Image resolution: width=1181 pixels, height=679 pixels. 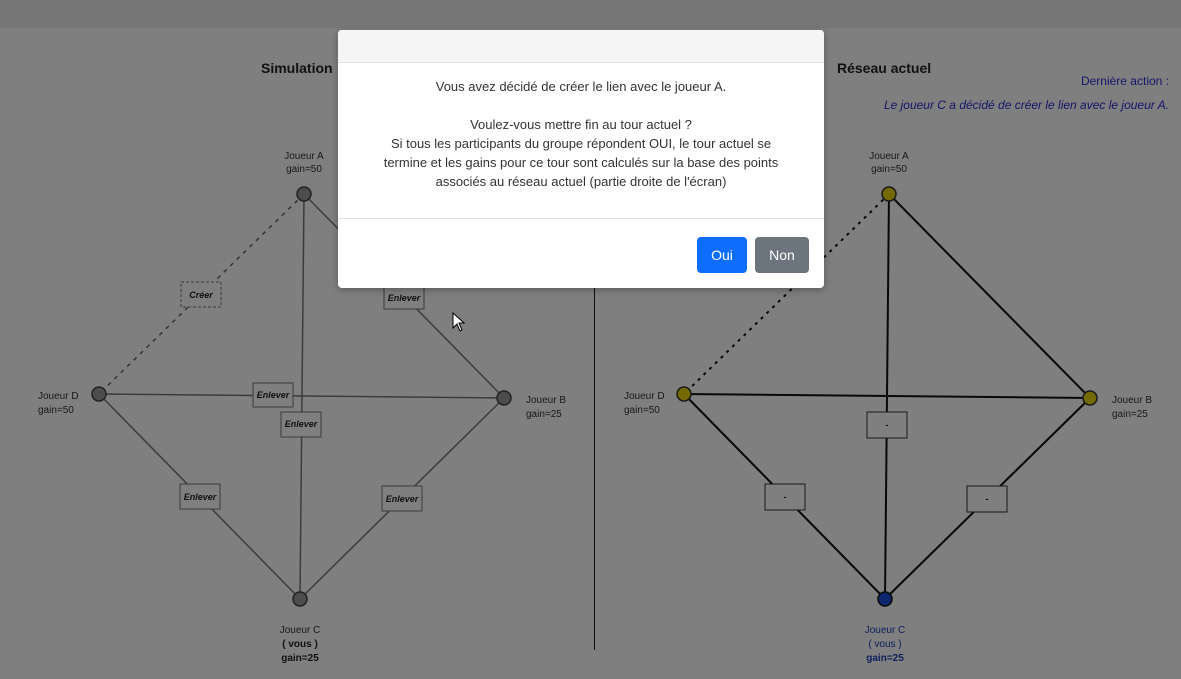 What do you see at coordinates (581, 46) in the screenshot?
I see `dialog-header` at bounding box center [581, 46].